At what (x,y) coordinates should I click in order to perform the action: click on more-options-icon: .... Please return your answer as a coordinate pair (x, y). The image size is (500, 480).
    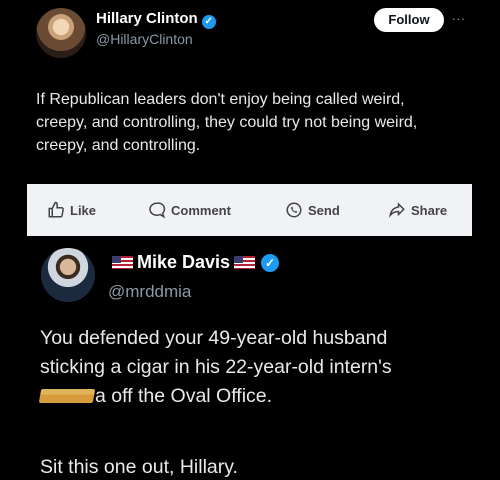
    Looking at the image, I should click on (459, 15).